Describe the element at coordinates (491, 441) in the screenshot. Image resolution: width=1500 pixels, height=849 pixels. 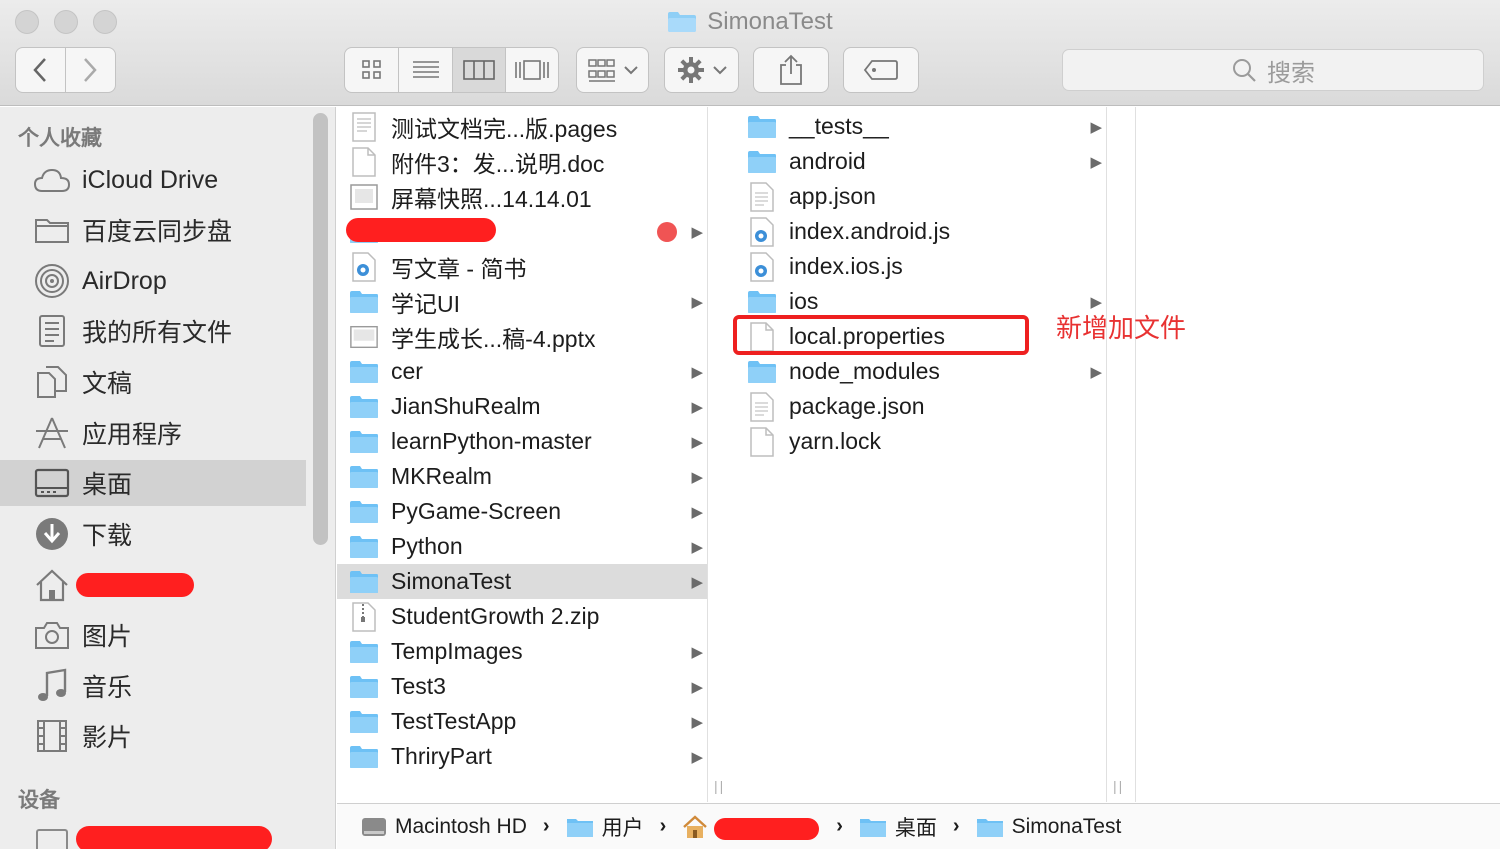
I see `file-name: learnPython-master` at that location.